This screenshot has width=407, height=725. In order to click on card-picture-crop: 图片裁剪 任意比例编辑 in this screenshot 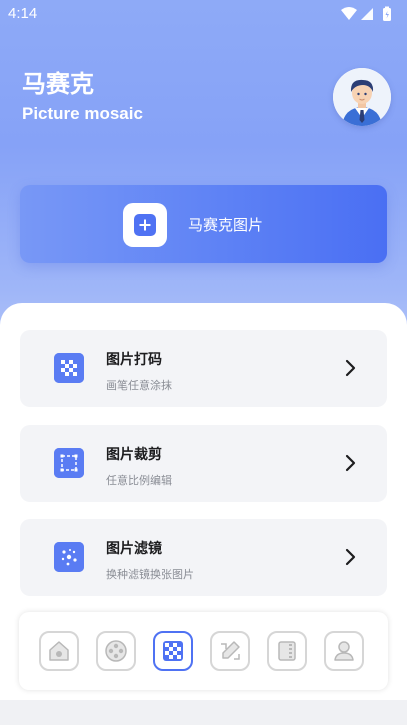, I will do `click(203, 463)`.